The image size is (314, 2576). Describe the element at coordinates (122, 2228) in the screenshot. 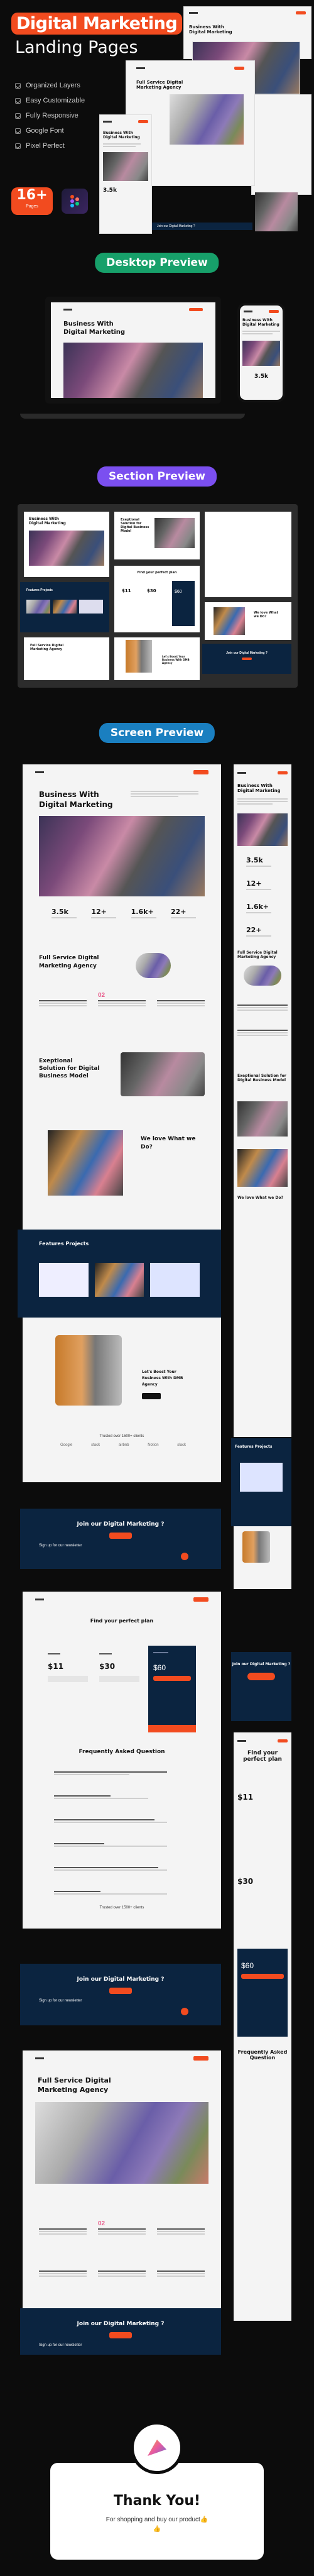

I see `screen3-services: 02` at that location.